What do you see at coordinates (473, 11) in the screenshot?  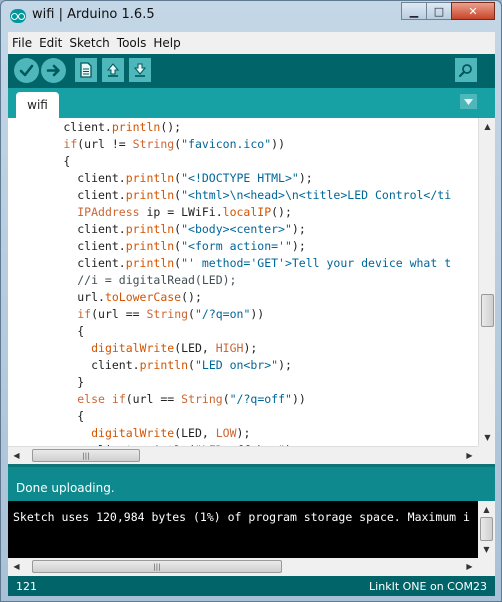 I see `close-button: ✕` at bounding box center [473, 11].